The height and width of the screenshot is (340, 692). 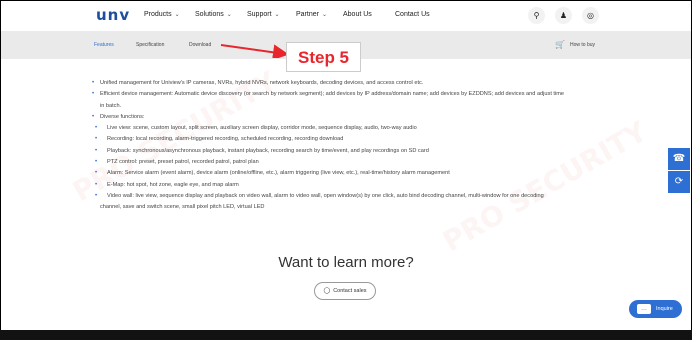 I want to click on nav-support: Support ⌄, so click(x=263, y=14).